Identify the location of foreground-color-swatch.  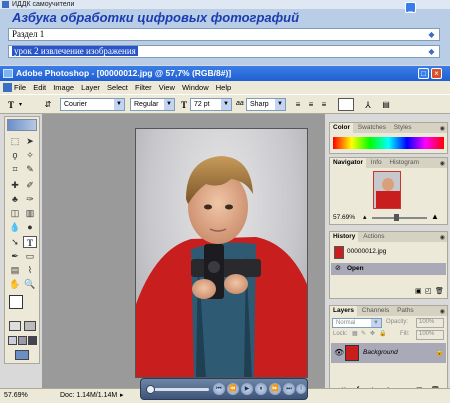
(16, 302).